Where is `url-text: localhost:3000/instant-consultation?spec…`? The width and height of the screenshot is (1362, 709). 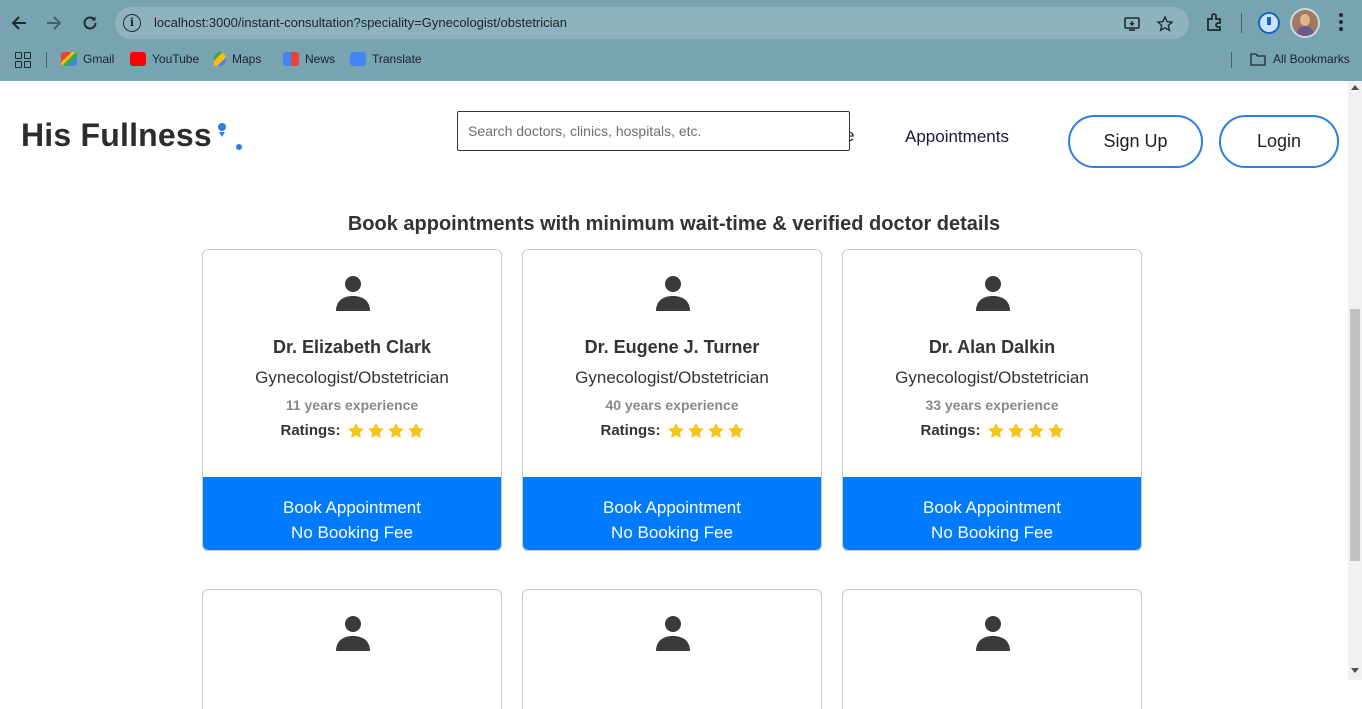
url-text: localhost:3000/instant-consultation?spec… is located at coordinates (360, 22).